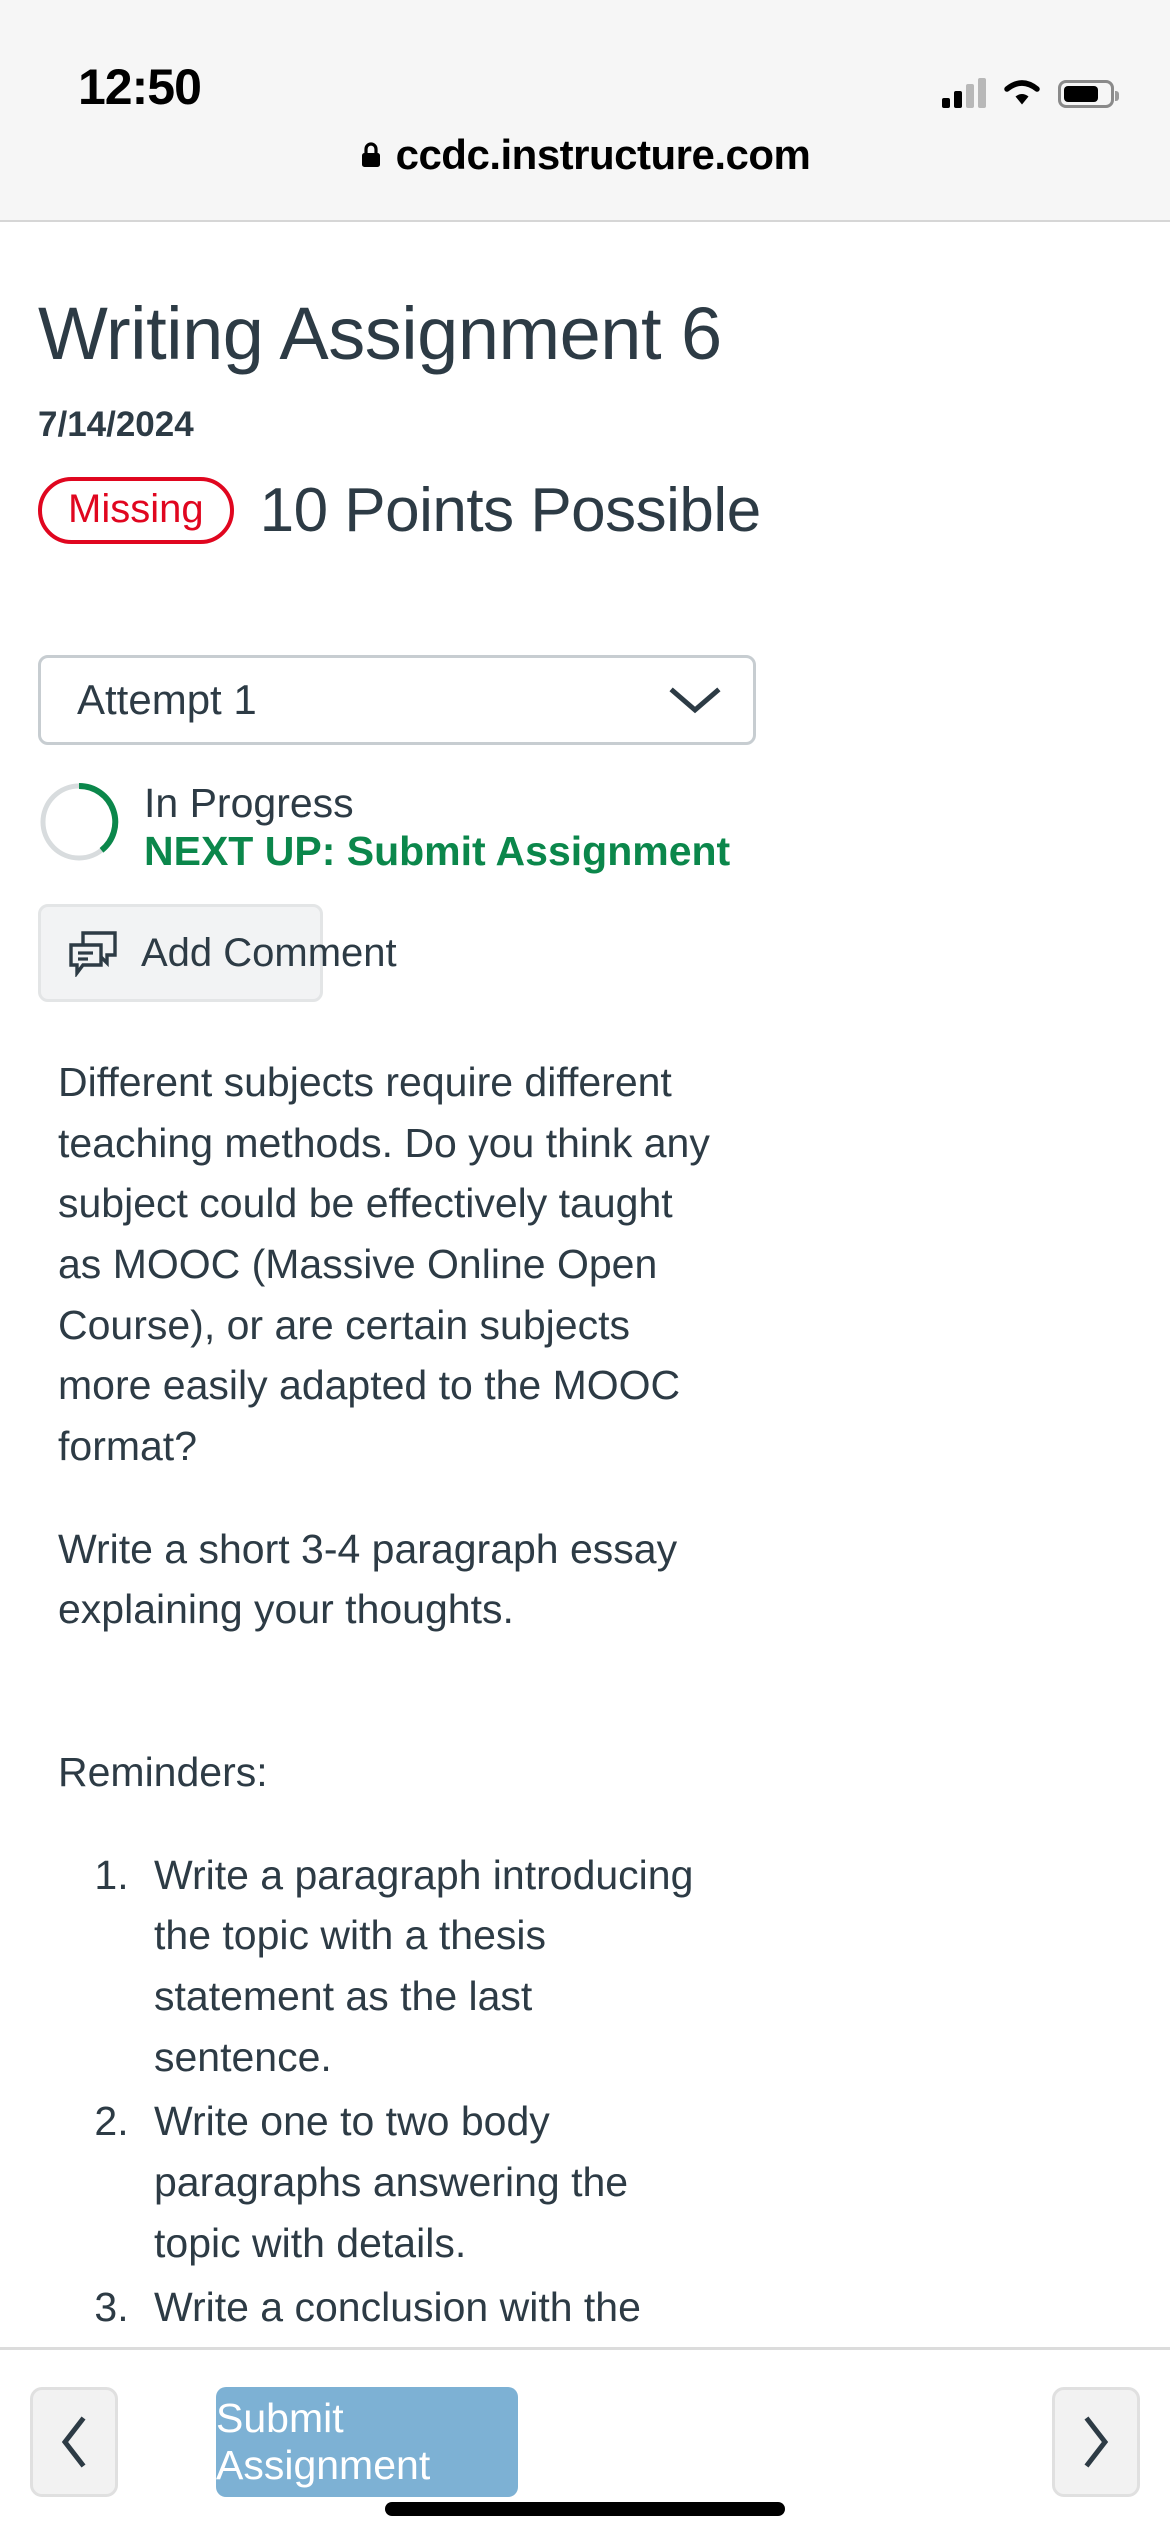 The width and height of the screenshot is (1170, 2532). What do you see at coordinates (380, 333) in the screenshot?
I see `page-title: Writing Assignment 6` at bounding box center [380, 333].